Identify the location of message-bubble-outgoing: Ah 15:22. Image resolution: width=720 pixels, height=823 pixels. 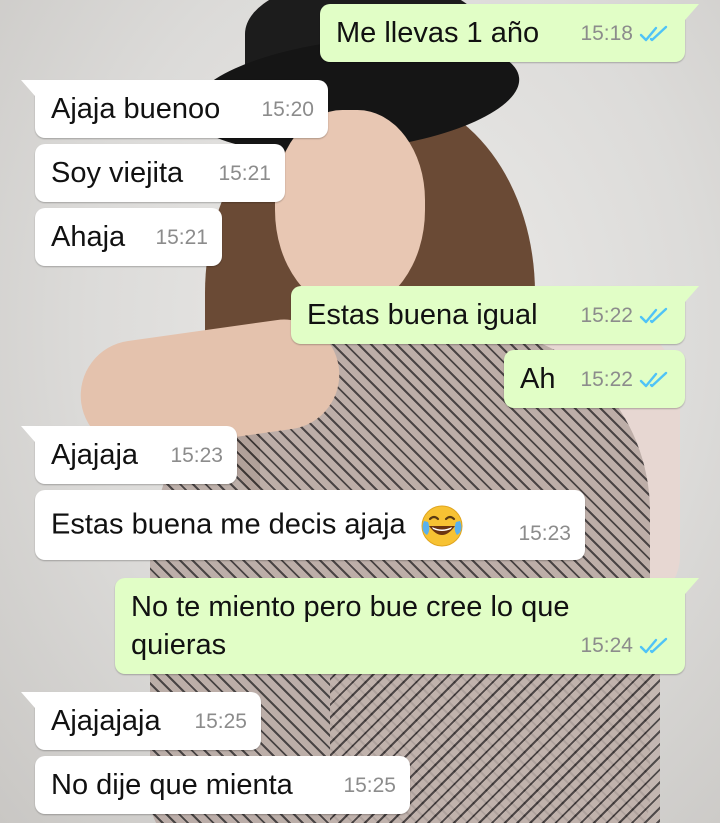
(594, 379).